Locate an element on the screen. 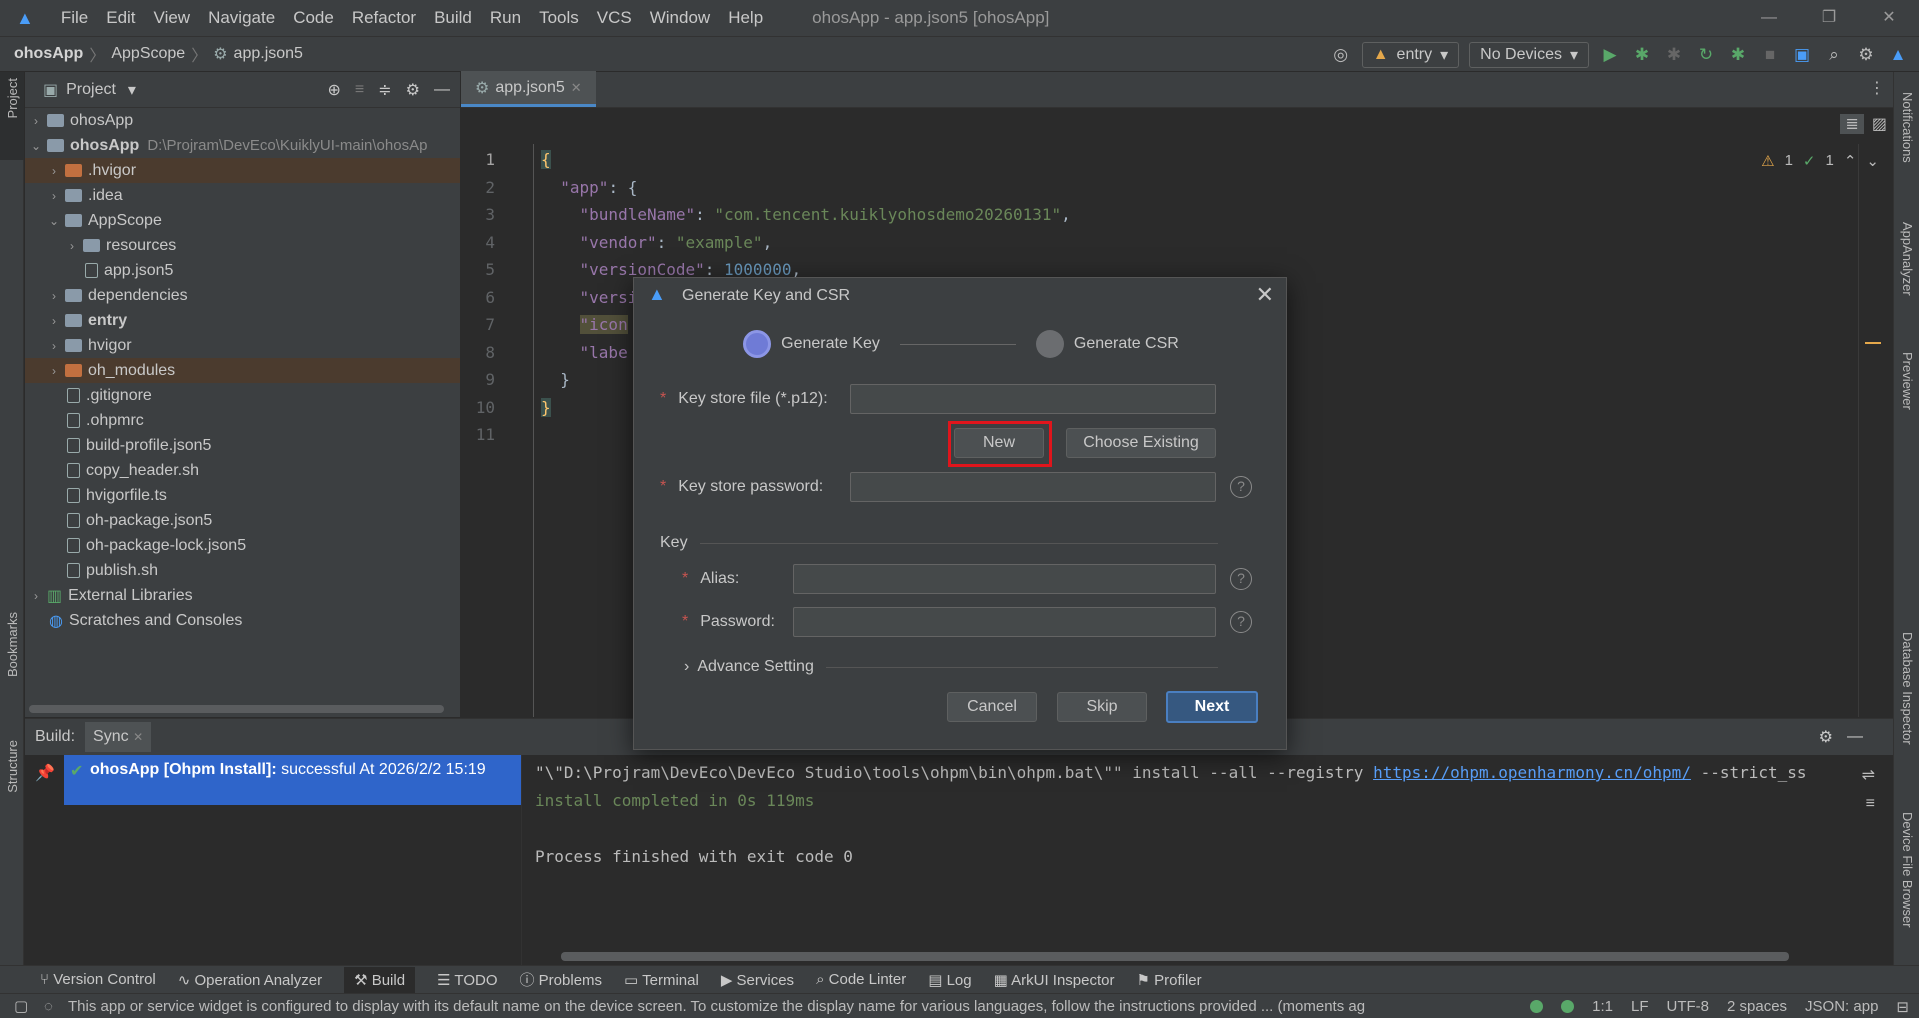 Image resolution: width=1919 pixels, height=1018 pixels. attach-debugger-icon: ✱ is located at coordinates (1674, 55).